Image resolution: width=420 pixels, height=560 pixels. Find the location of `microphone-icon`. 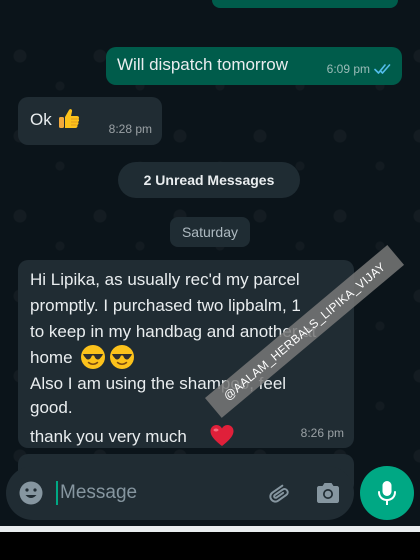

microphone-icon is located at coordinates (387, 493).